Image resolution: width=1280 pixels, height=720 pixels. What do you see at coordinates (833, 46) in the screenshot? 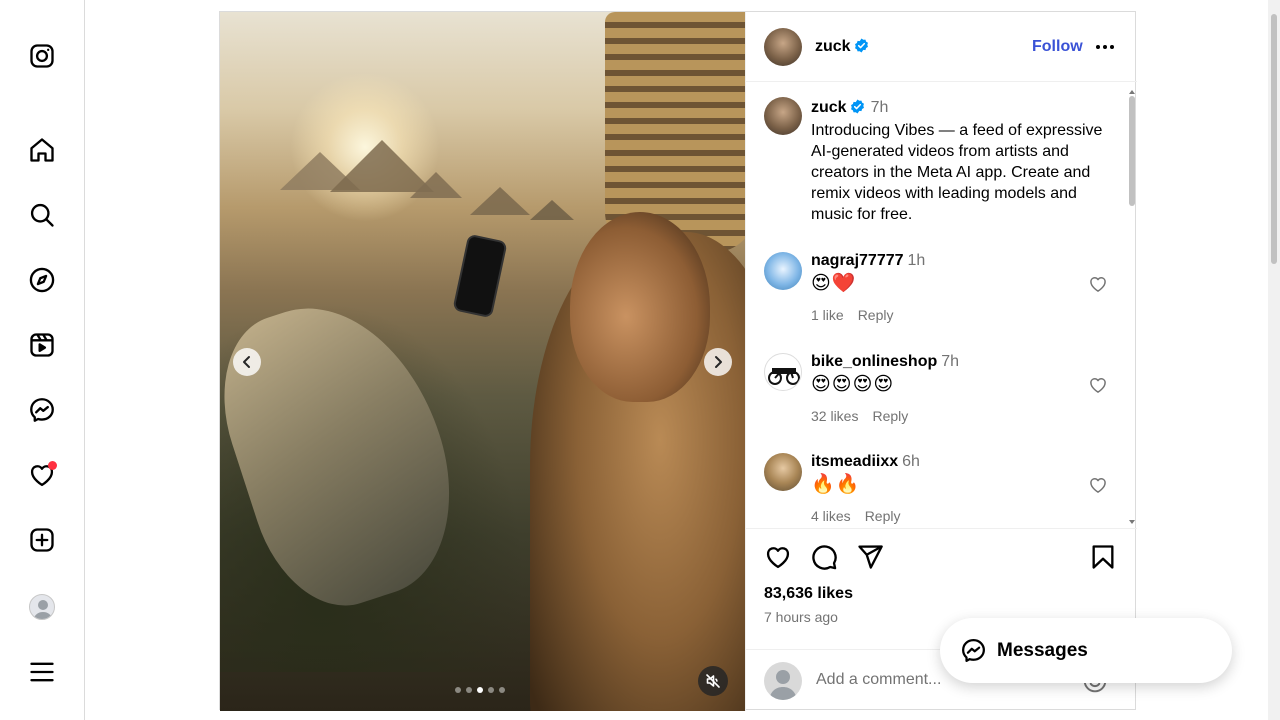
I see `author-username: zuck` at bounding box center [833, 46].